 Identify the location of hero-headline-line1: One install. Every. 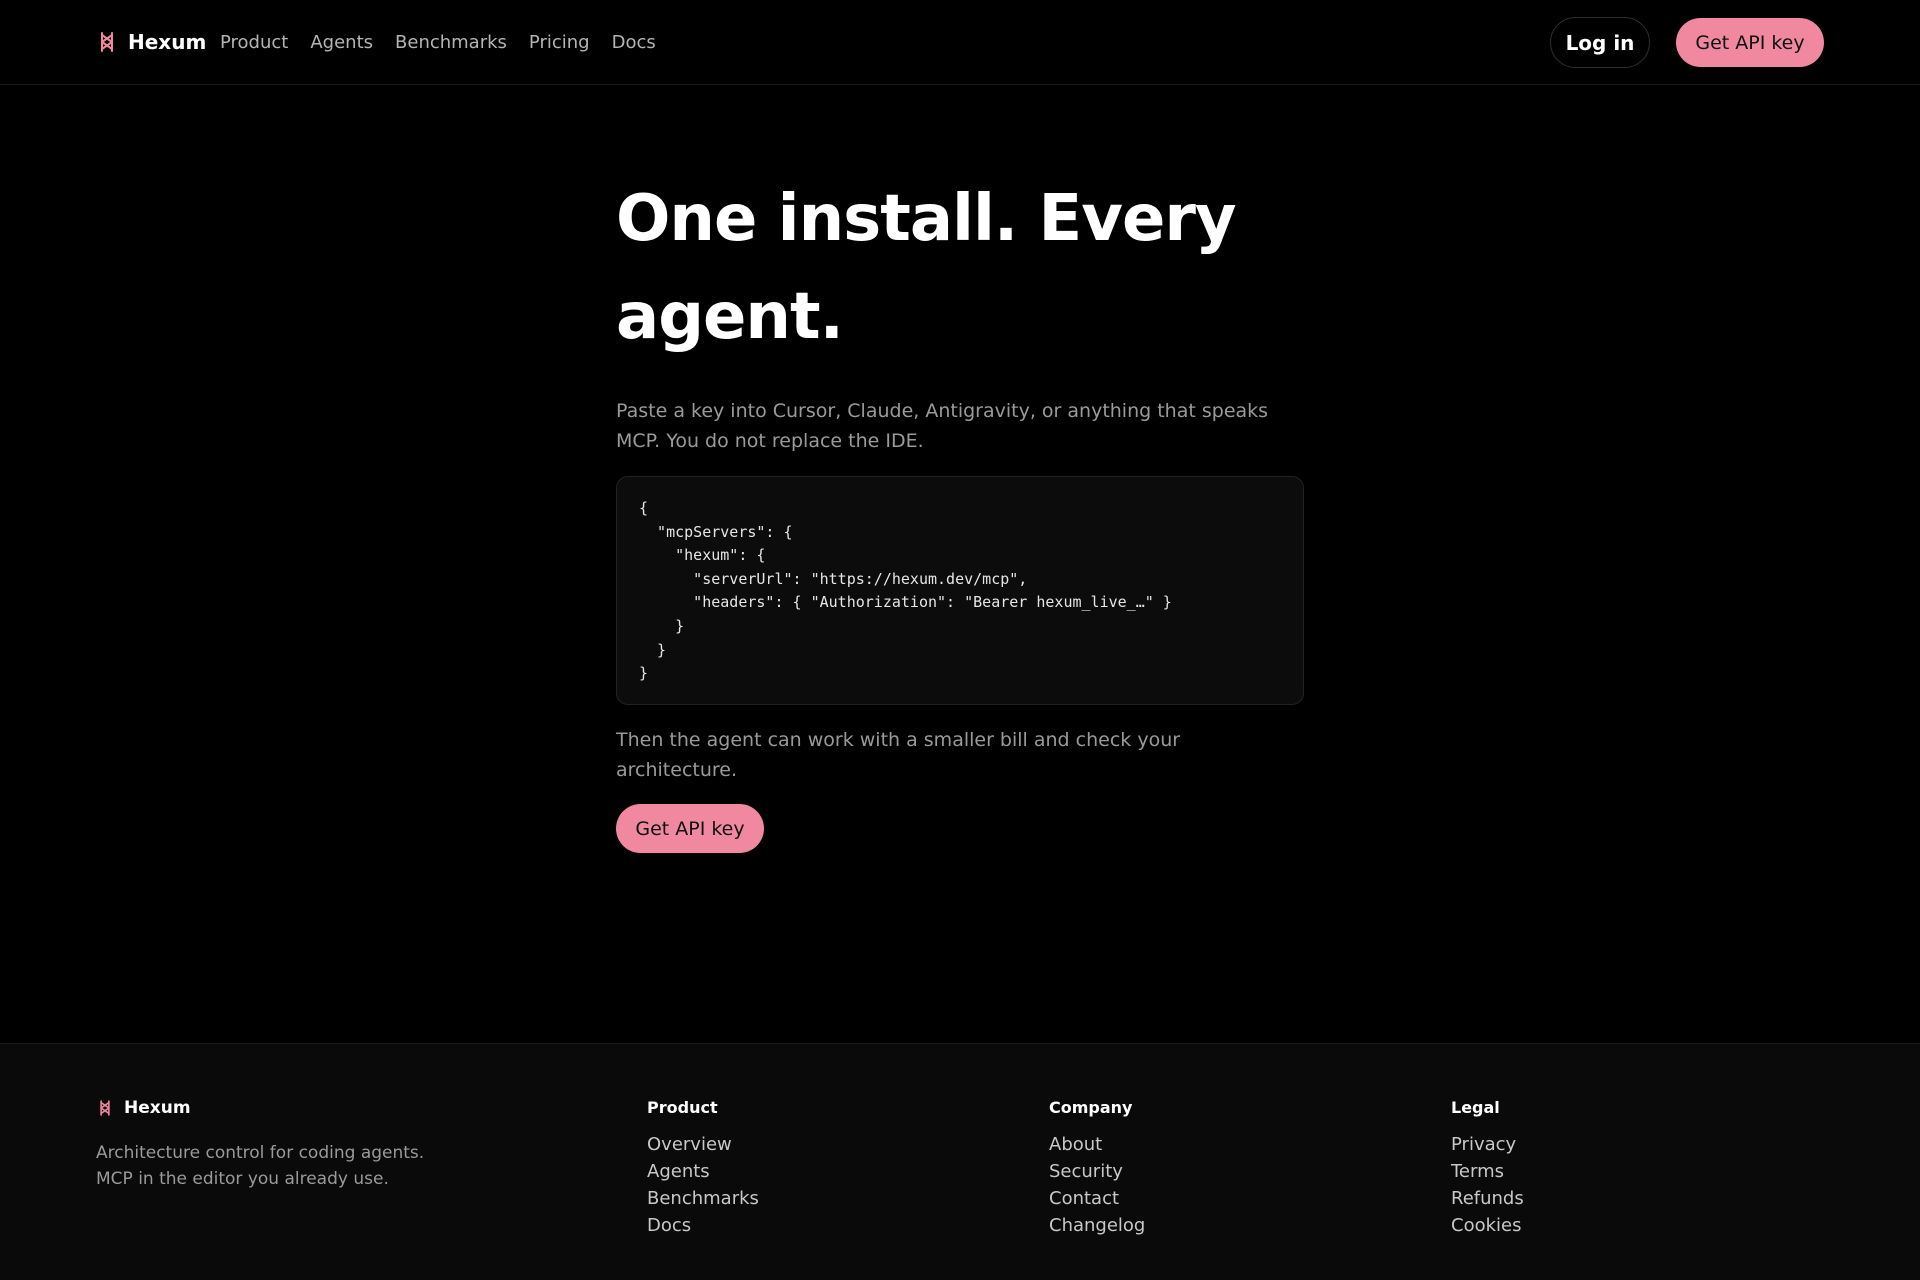
(926, 219).